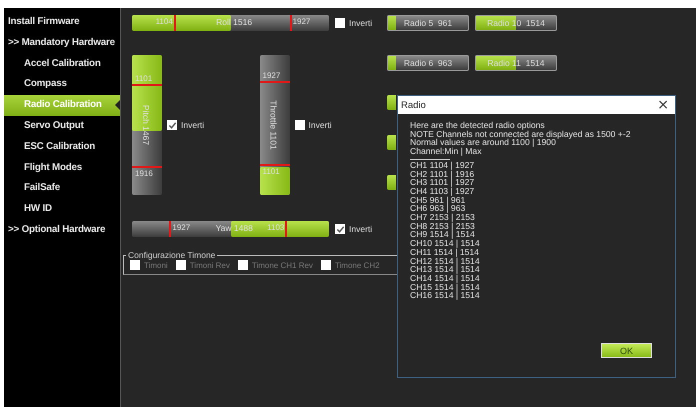  Describe the element at coordinates (62, 22) in the screenshot. I see `sidebar-item: Install Firmware` at that location.